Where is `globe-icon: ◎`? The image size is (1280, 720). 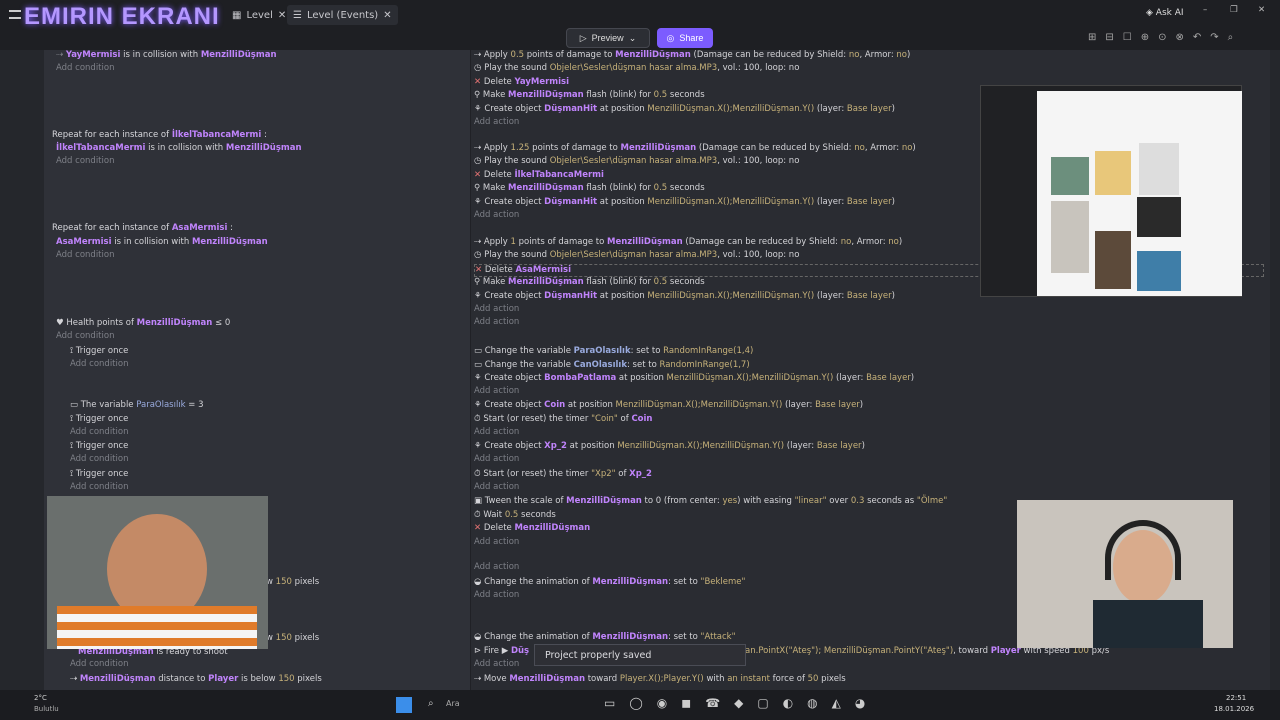 globe-icon: ◎ is located at coordinates (670, 37).